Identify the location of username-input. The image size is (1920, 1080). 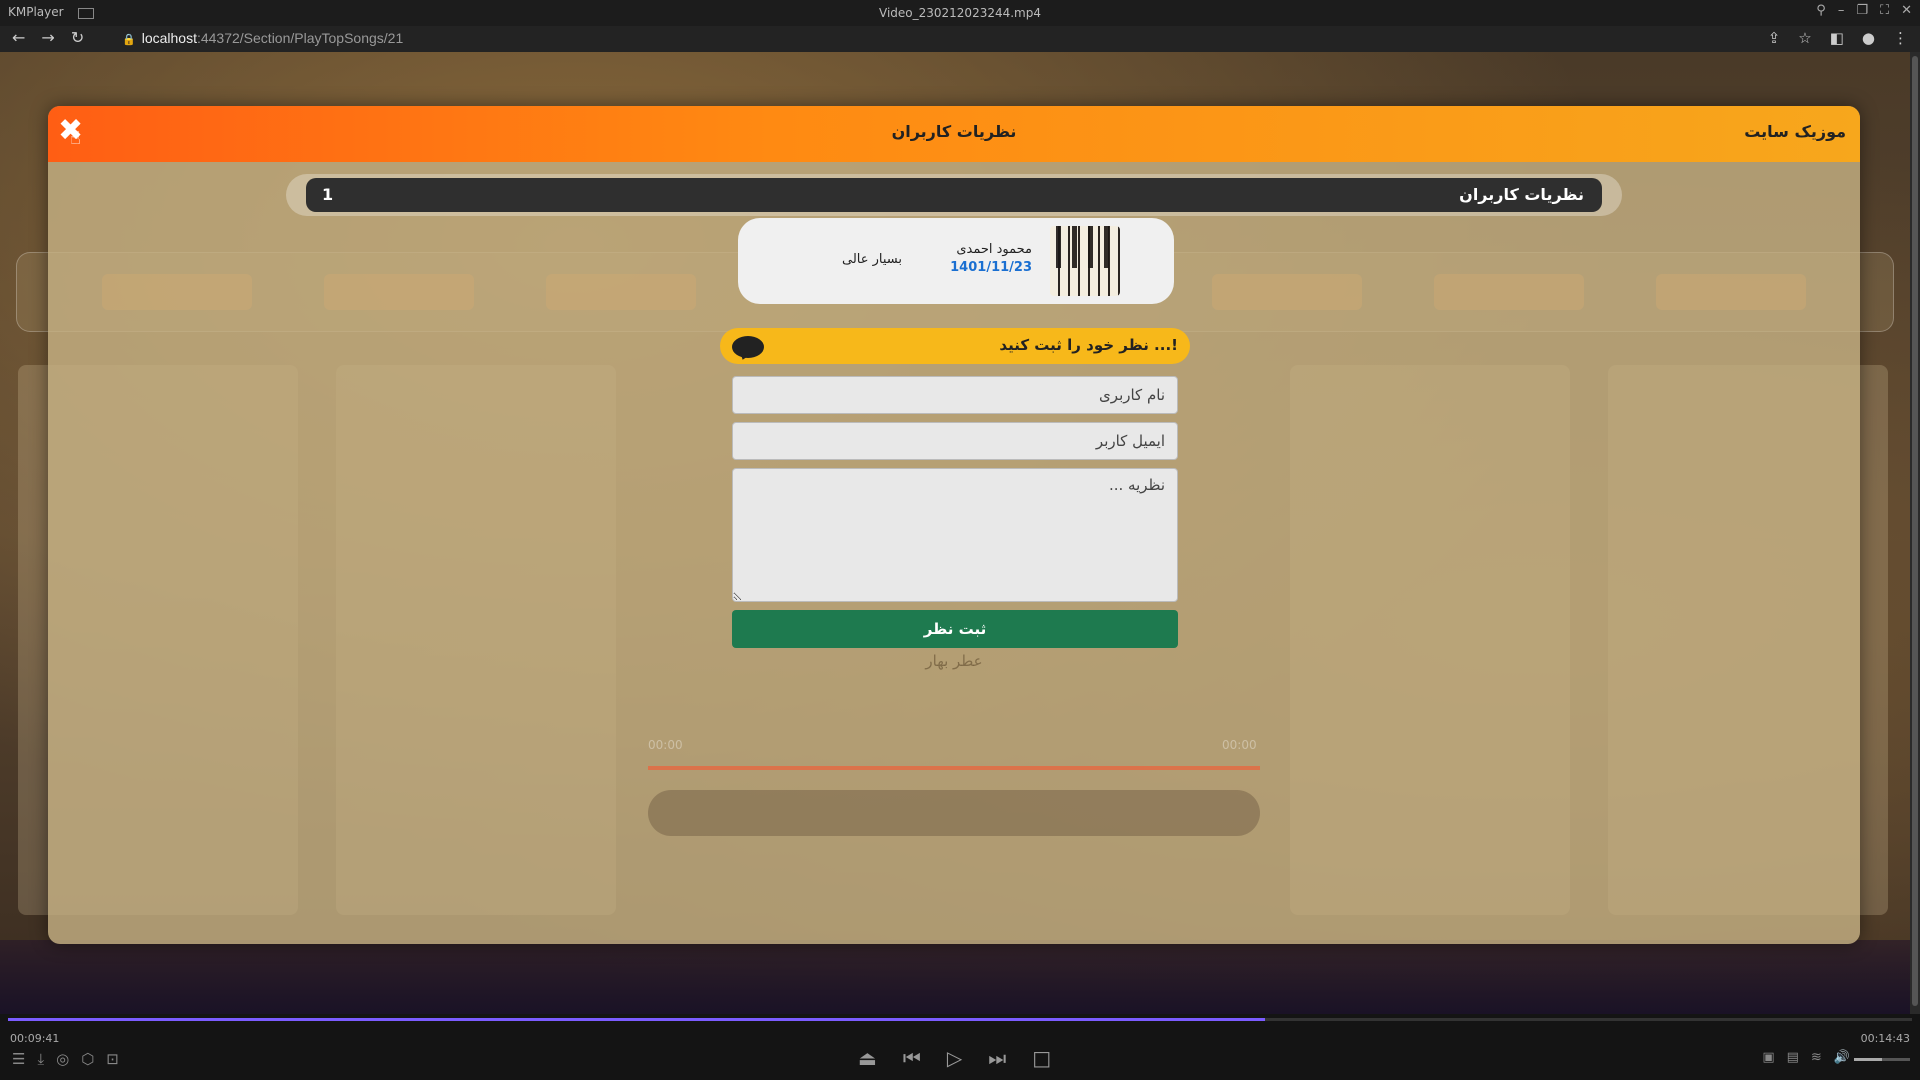
(955, 395).